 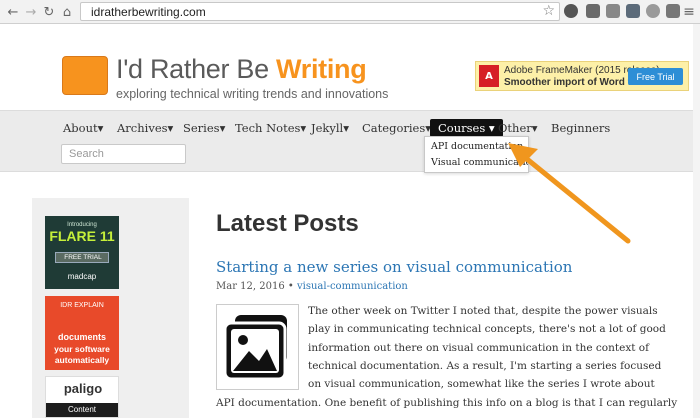 What do you see at coordinates (352, 286) in the screenshot?
I see `post-category-link: visual-communication` at bounding box center [352, 286].